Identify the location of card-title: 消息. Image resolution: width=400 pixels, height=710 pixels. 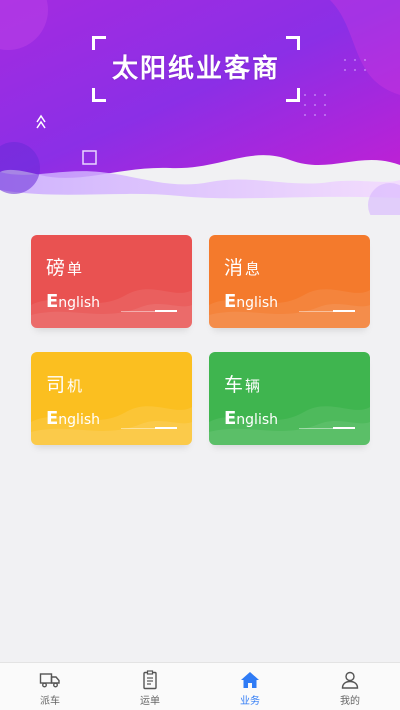
(242, 266).